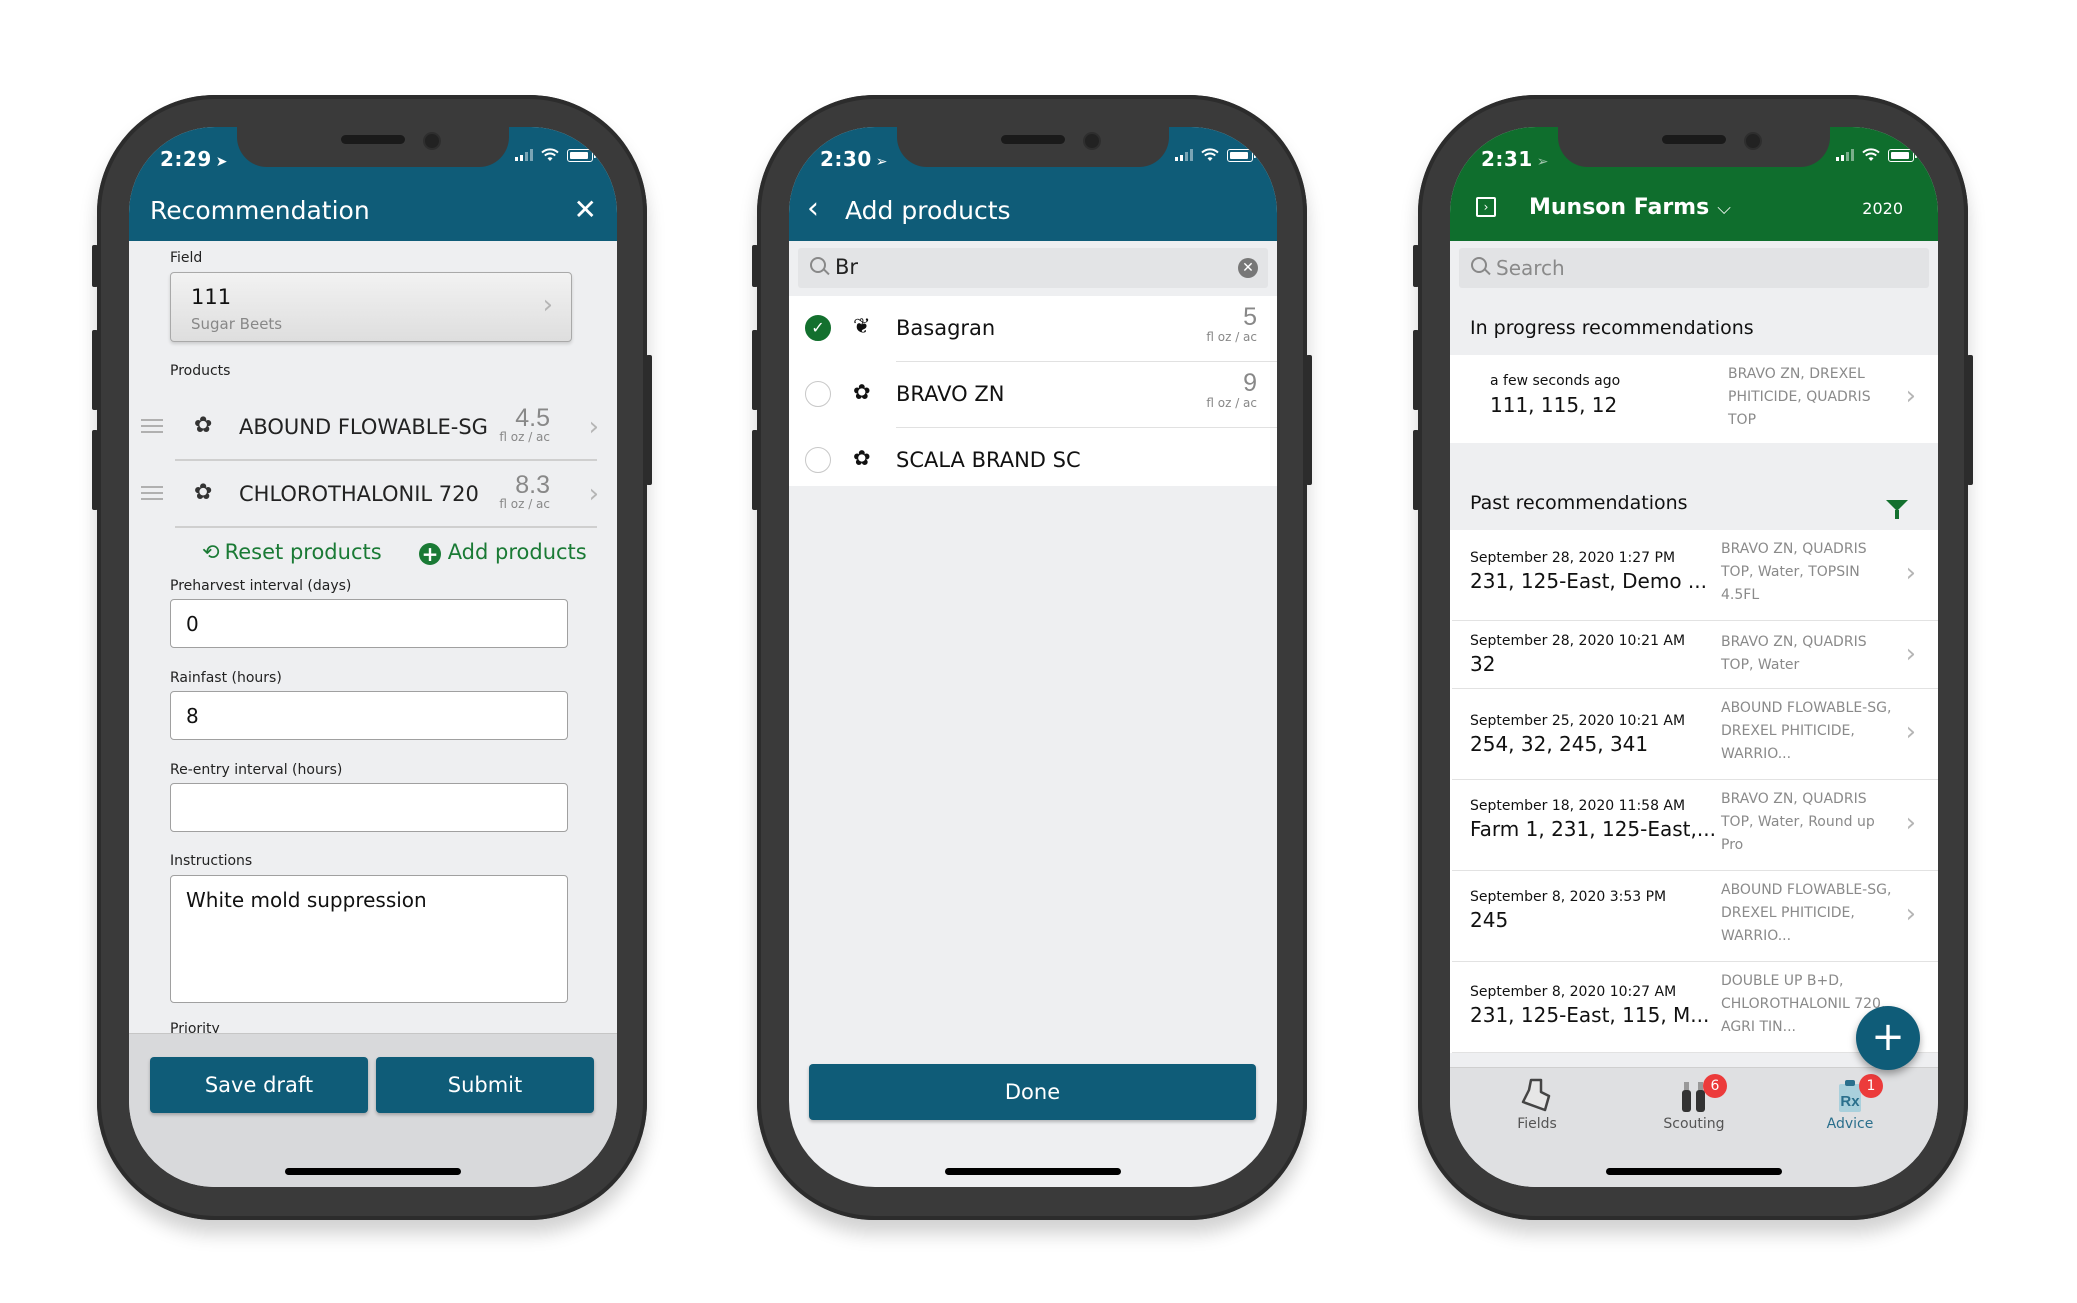  I want to click on tab-scouting: 6 Scouting, so click(1694, 1103).